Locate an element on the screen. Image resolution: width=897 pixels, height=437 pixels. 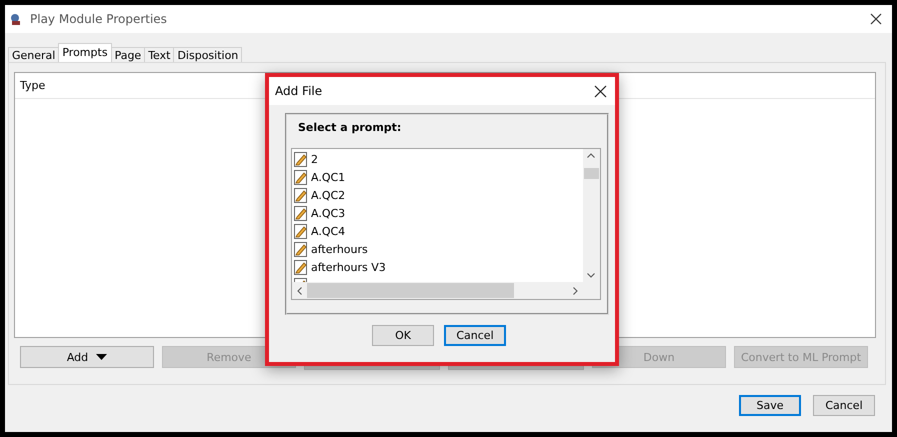
list-item: 2 is located at coordinates (314, 159).